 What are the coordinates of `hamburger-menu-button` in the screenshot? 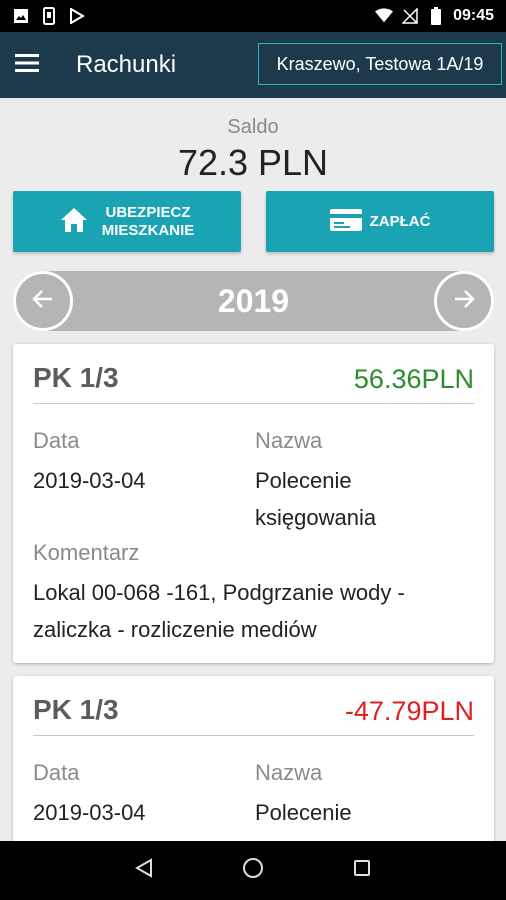 It's located at (27, 65).